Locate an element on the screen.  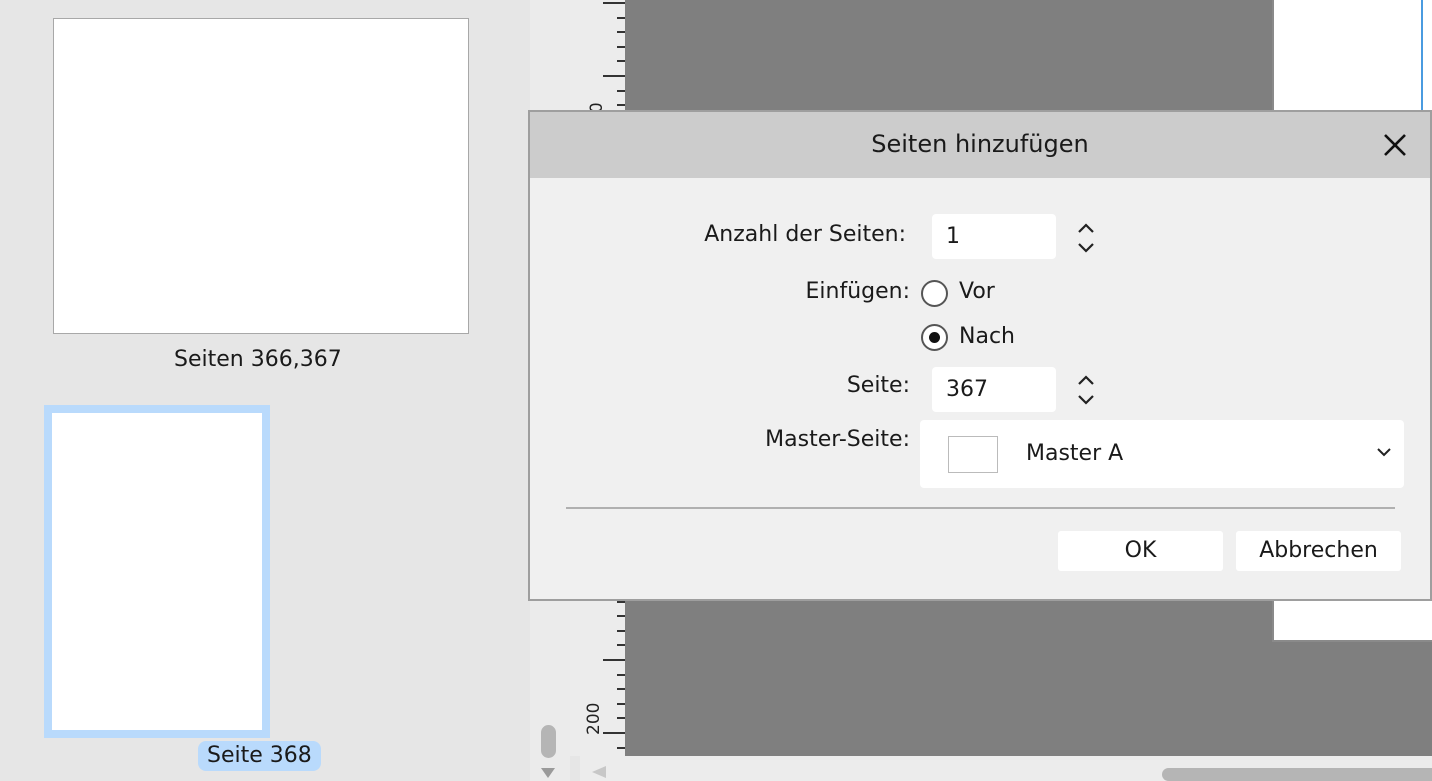
dialog-title: Seiten hinzufügen is located at coordinates (980, 144).